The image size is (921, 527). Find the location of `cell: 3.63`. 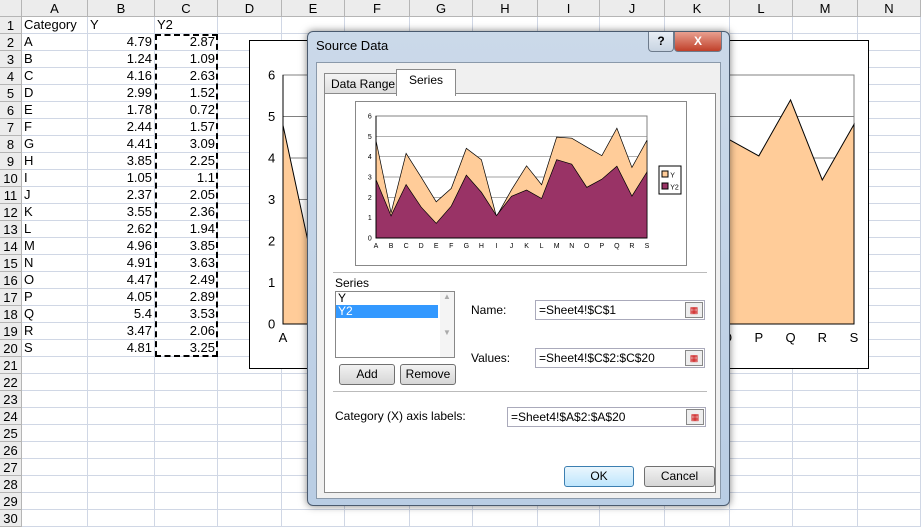

cell: 3.63 is located at coordinates (186, 263).